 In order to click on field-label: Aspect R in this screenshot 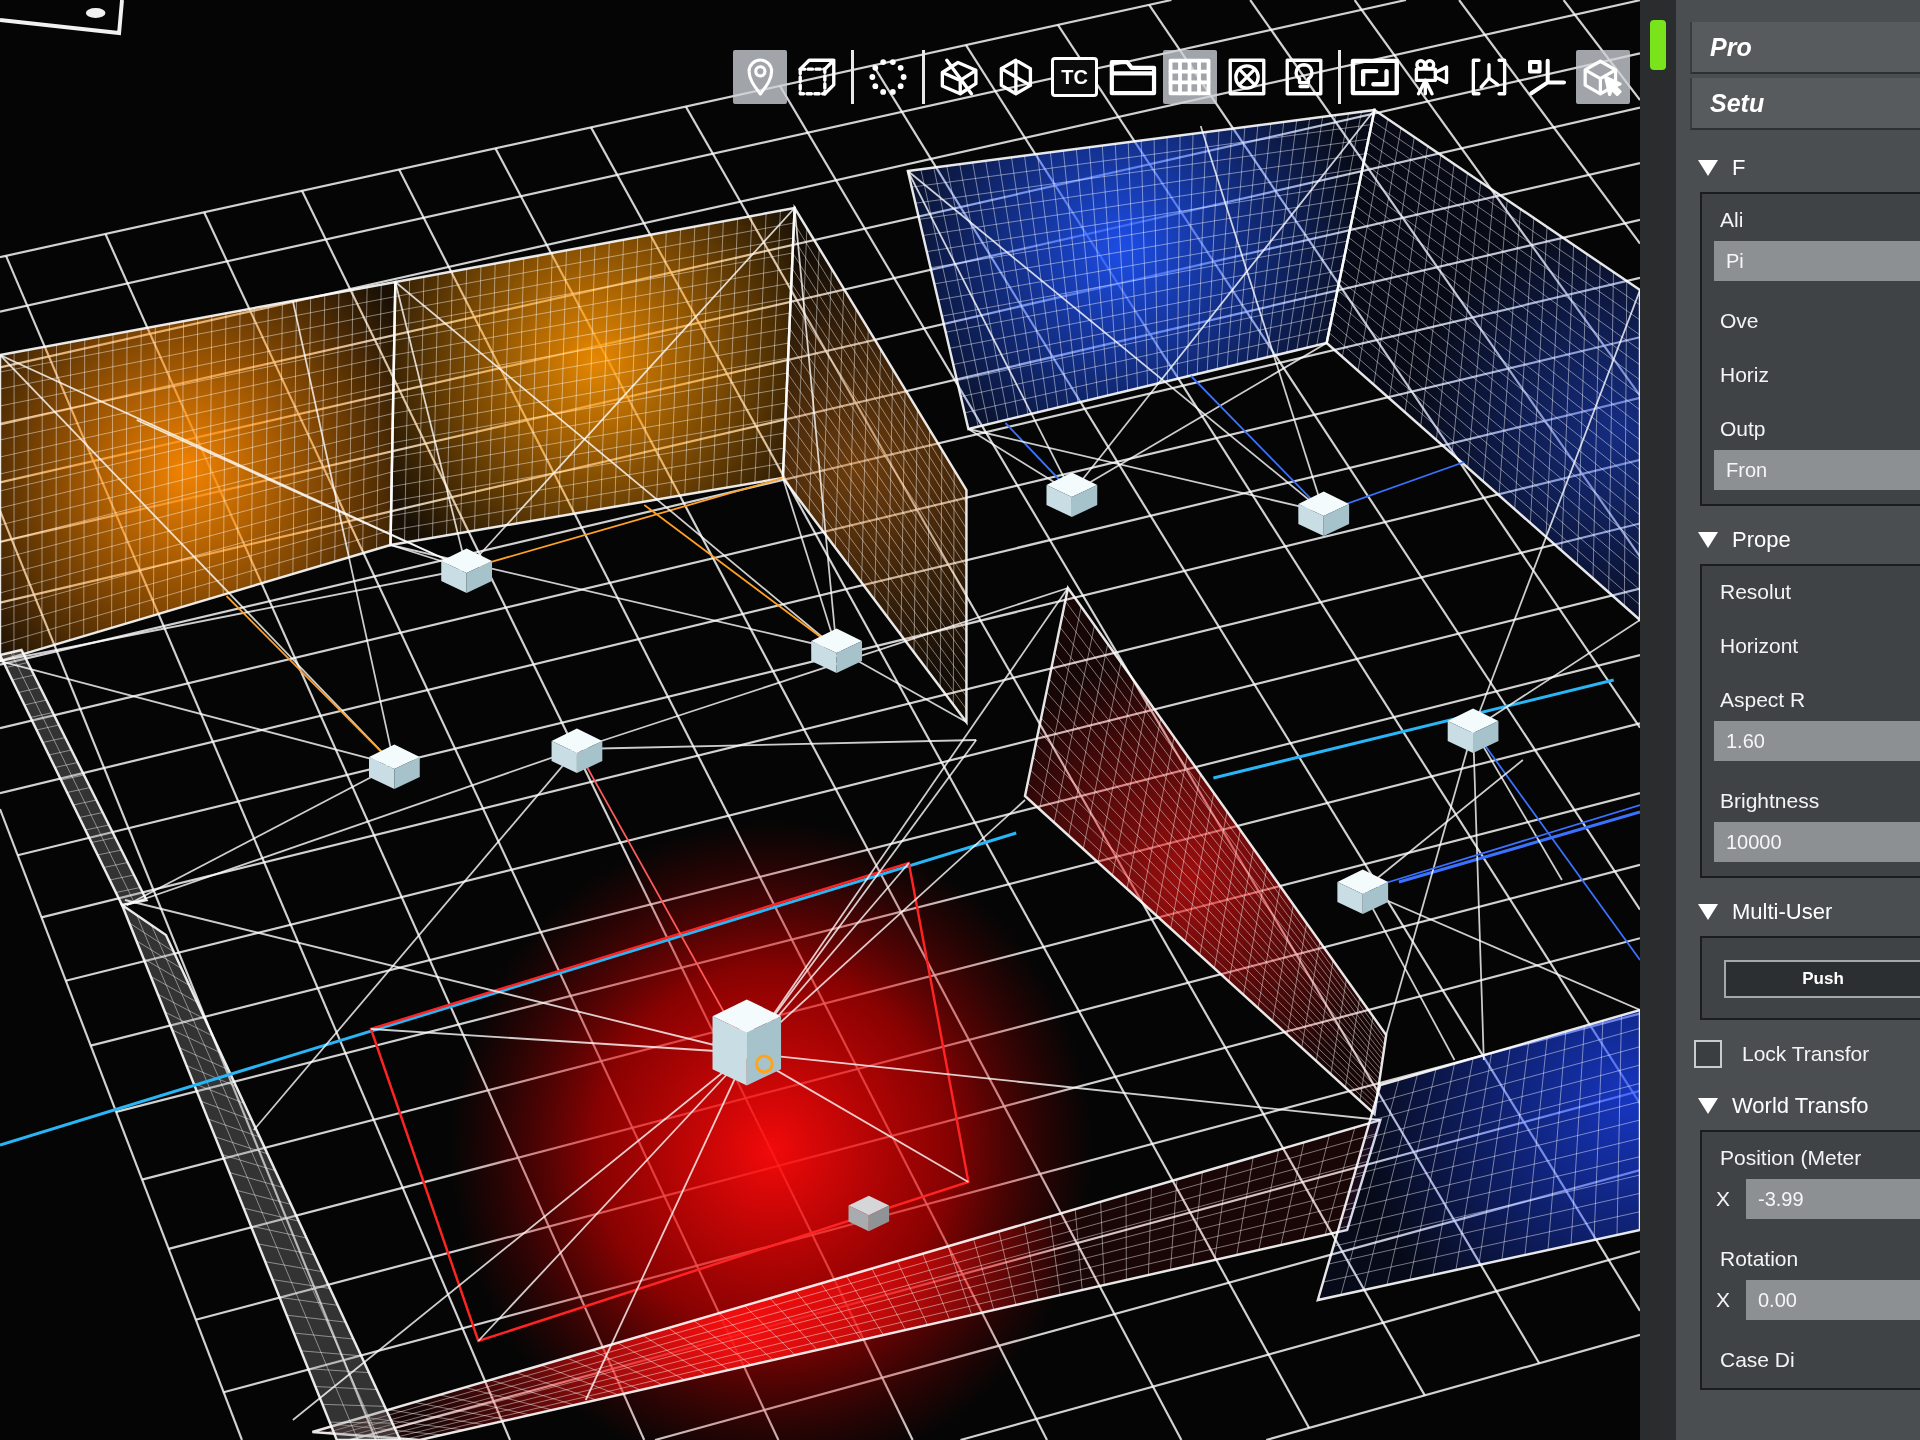, I will do `click(1763, 700)`.